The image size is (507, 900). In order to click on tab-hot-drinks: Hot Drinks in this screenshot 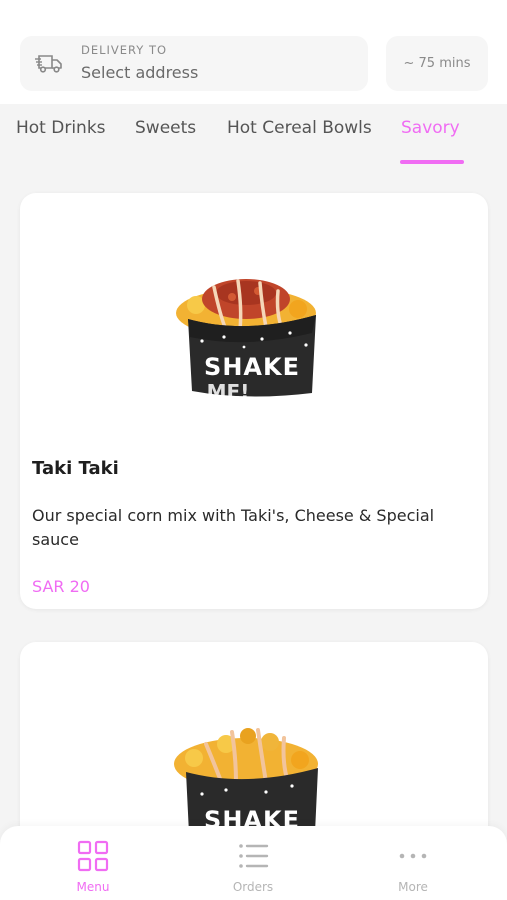, I will do `click(61, 128)`.